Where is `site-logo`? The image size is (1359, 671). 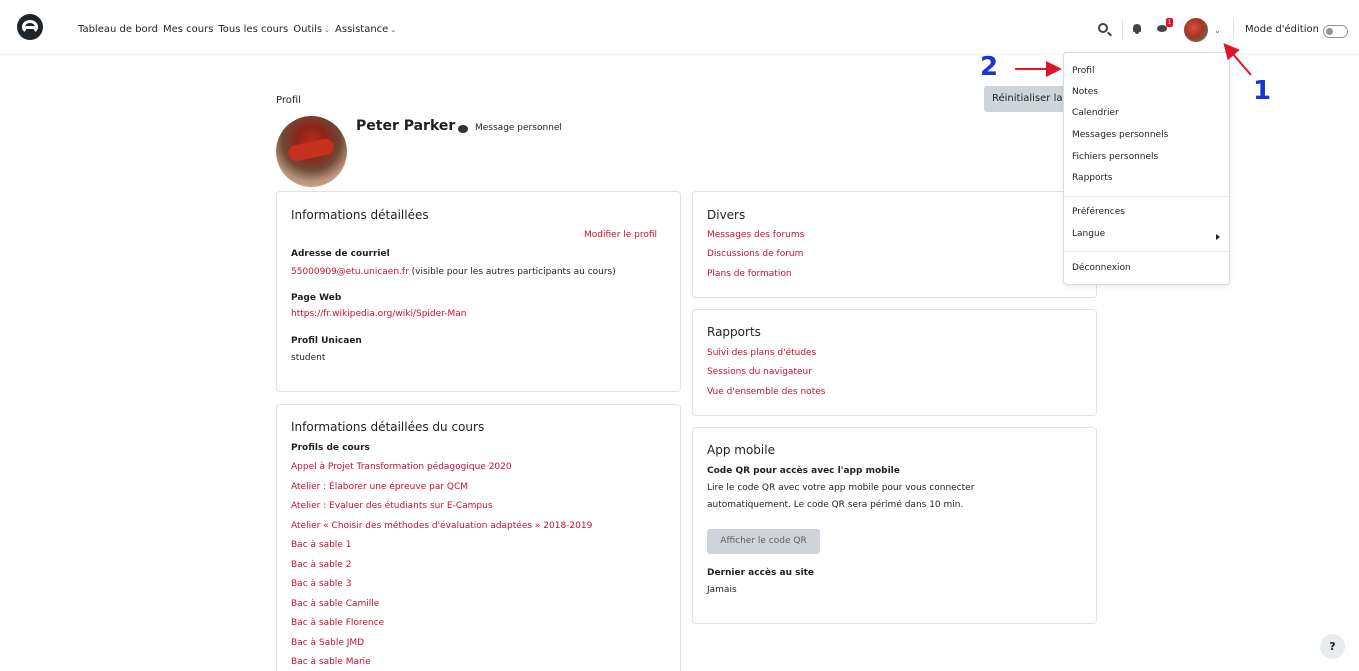
site-logo is located at coordinates (30, 27).